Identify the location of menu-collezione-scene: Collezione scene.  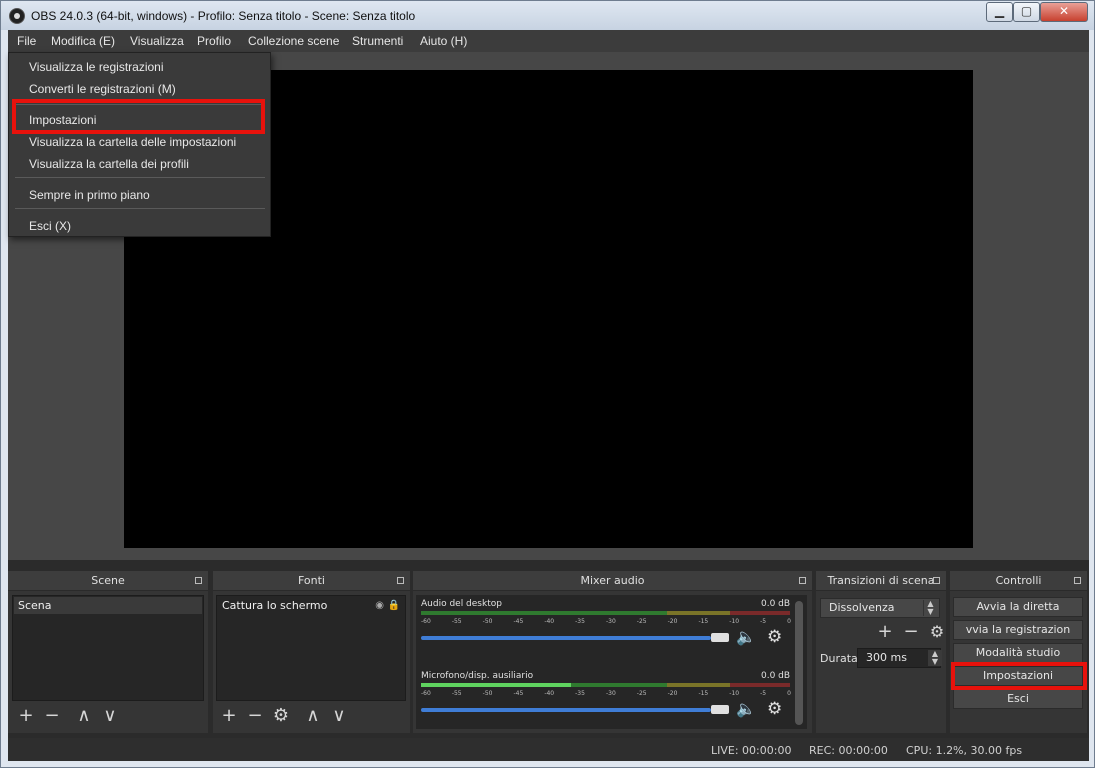
(293, 41).